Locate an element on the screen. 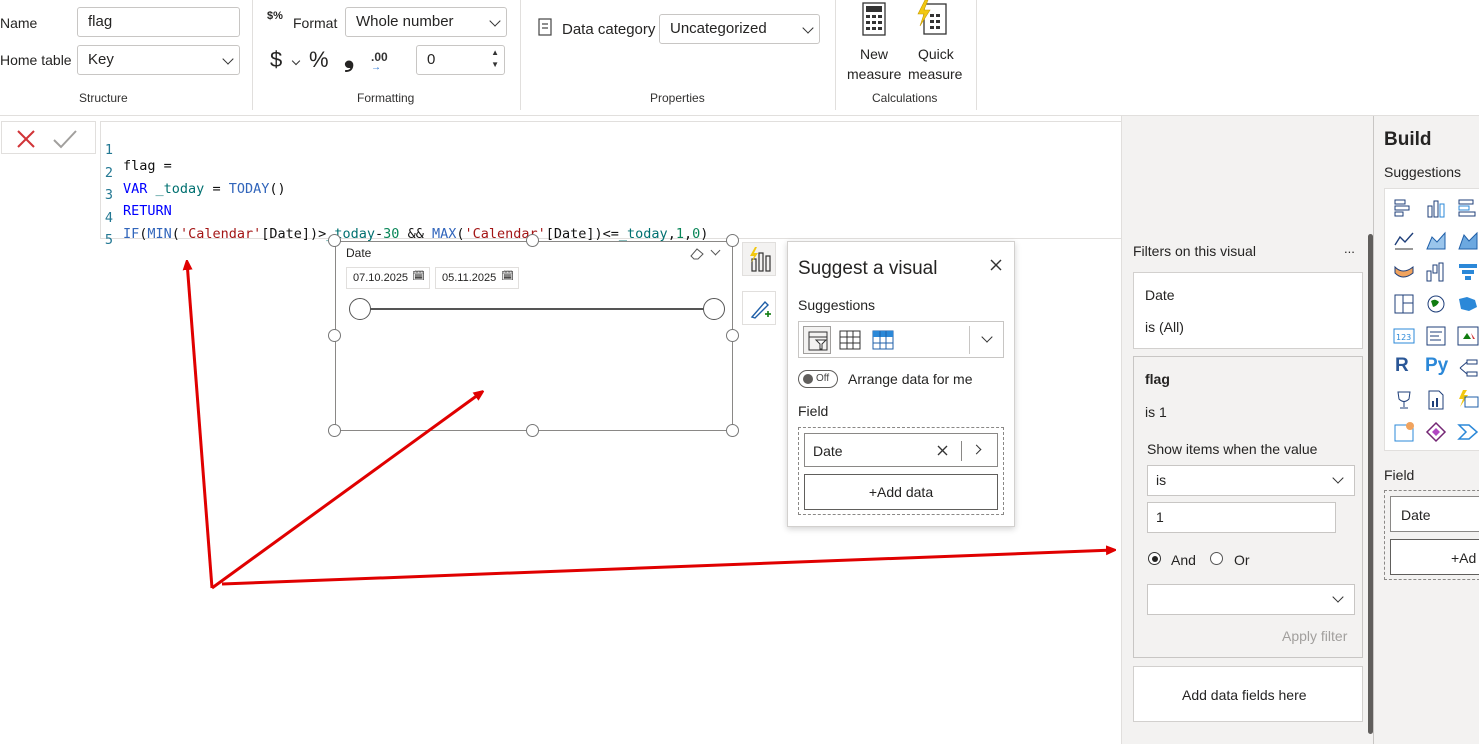 The width and height of the screenshot is (1479, 744). range-start-handle is located at coordinates (360, 309).